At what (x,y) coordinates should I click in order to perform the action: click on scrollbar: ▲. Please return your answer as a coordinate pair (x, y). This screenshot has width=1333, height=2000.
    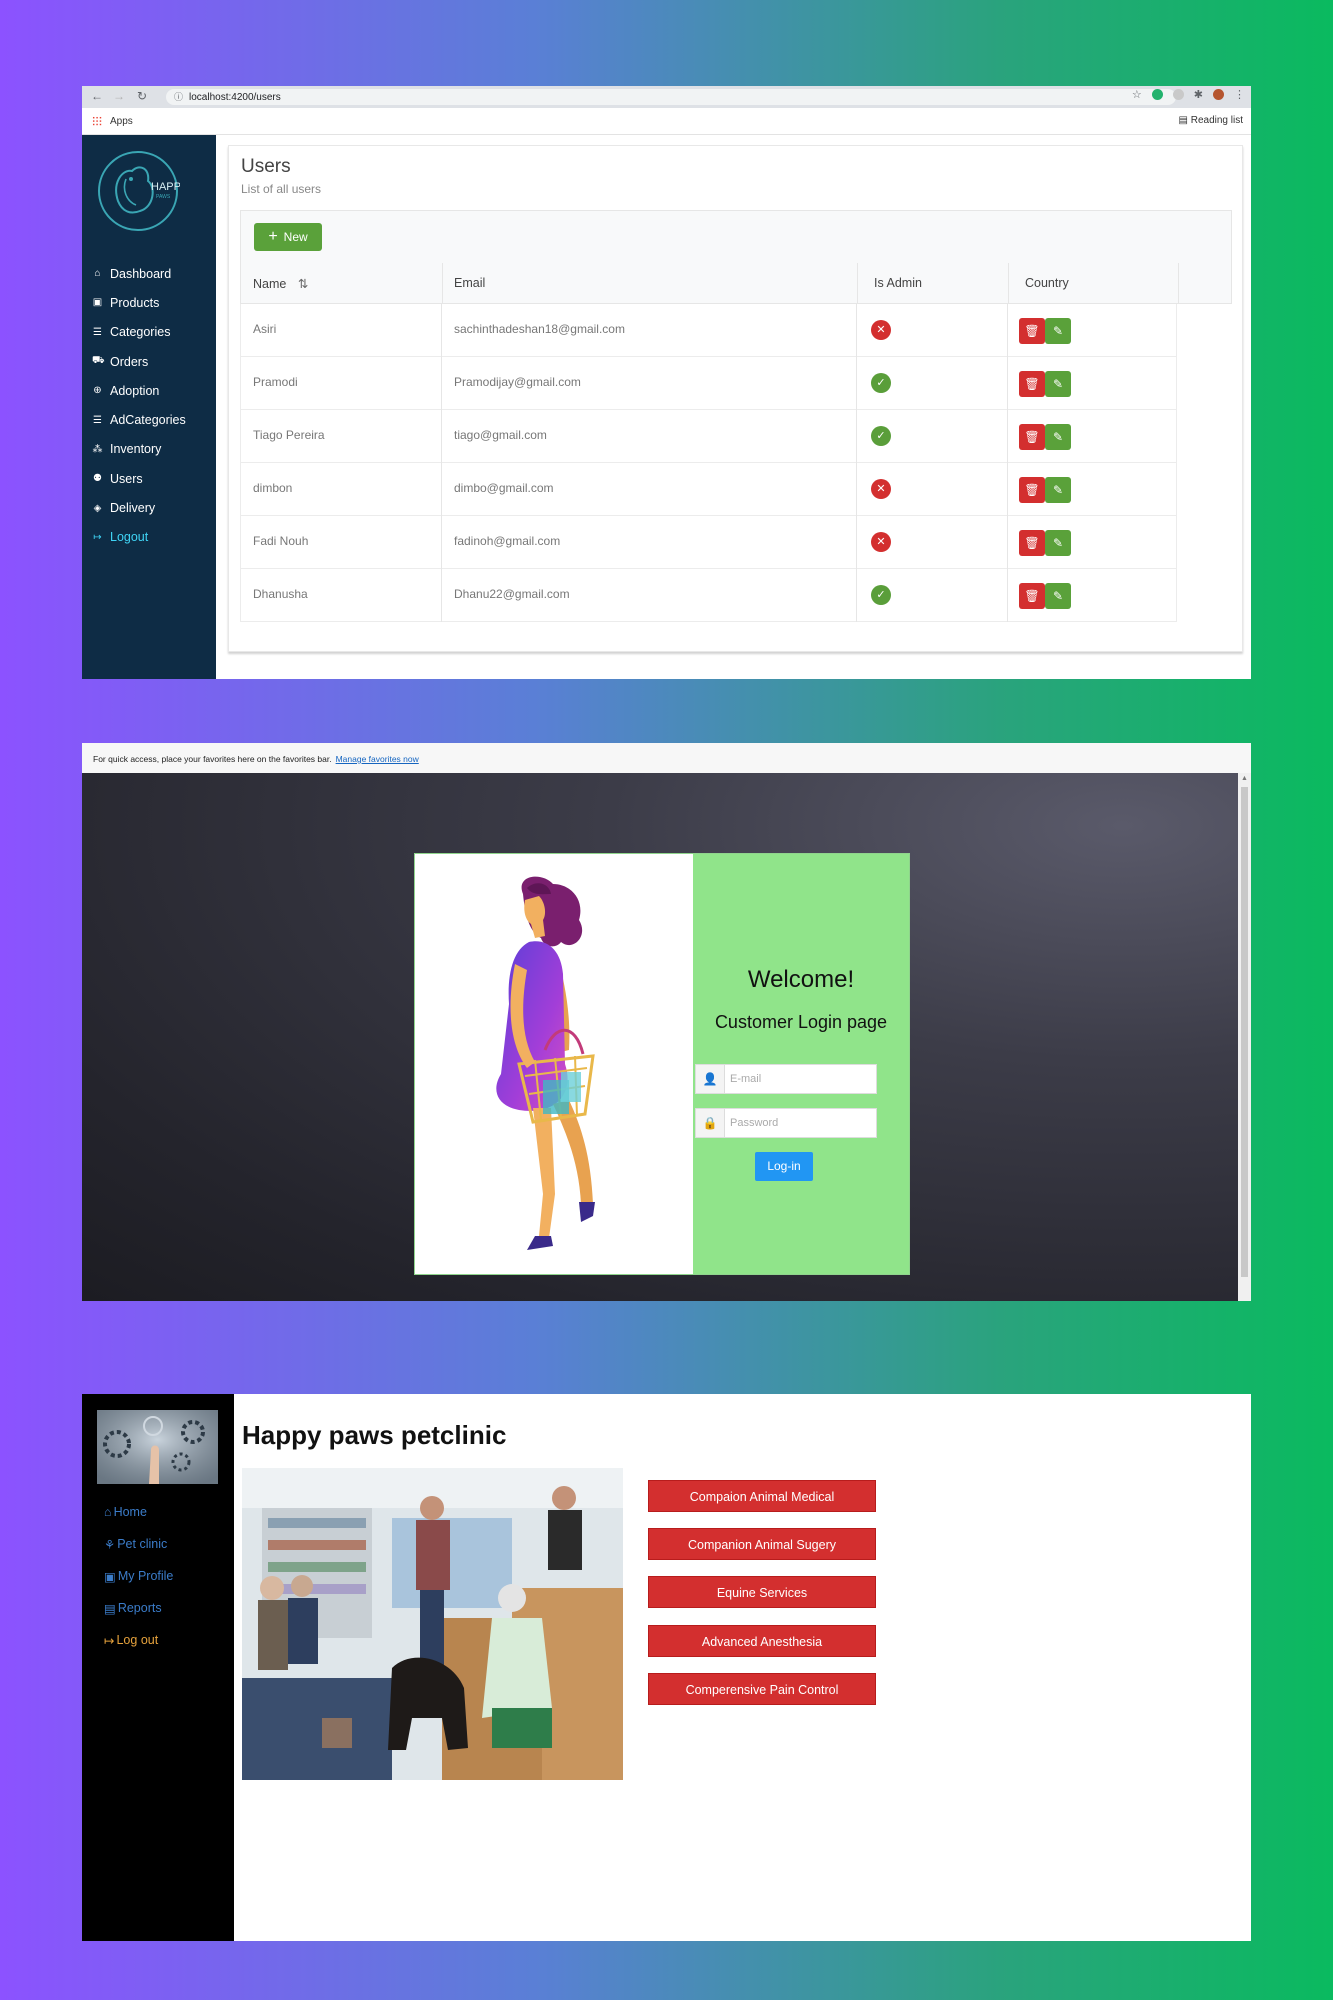
    Looking at the image, I should click on (1244, 1037).